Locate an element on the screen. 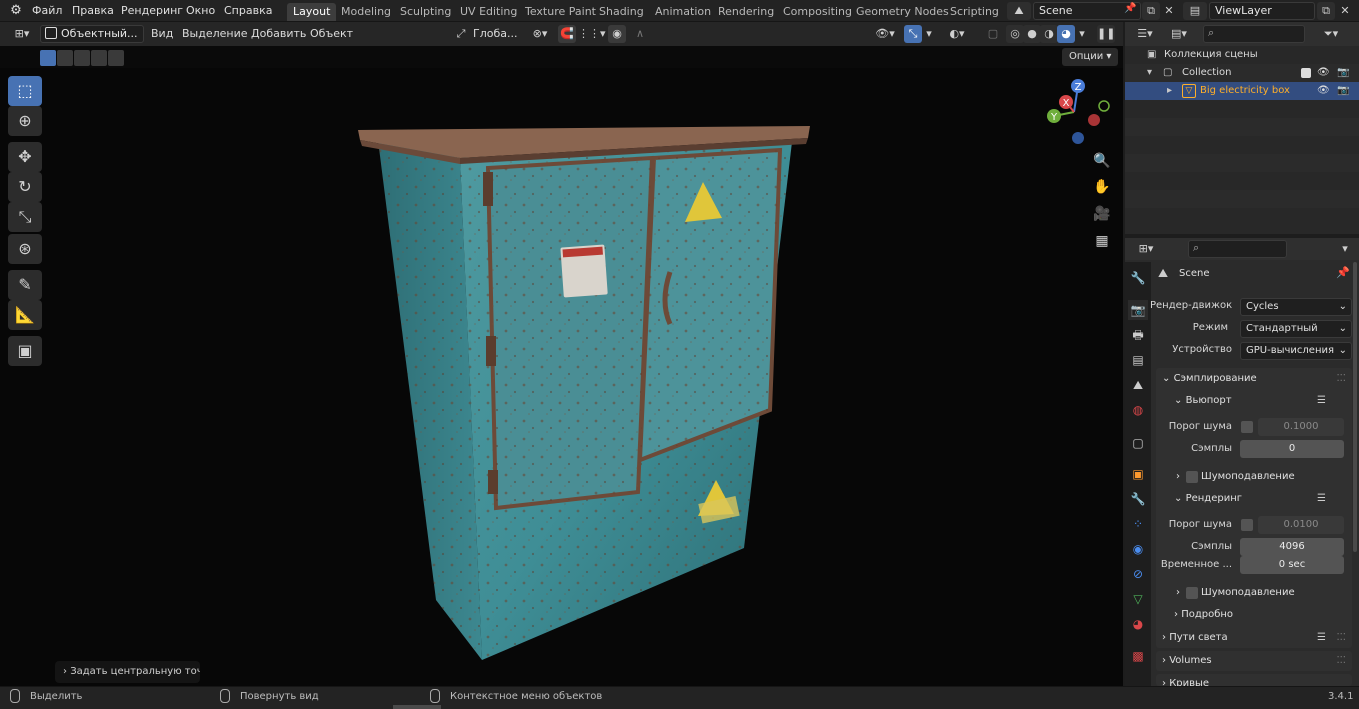 Image resolution: width=1359 pixels, height=709 pixels. tool-tab-icon: 🔧 is located at coordinates (1138, 278).